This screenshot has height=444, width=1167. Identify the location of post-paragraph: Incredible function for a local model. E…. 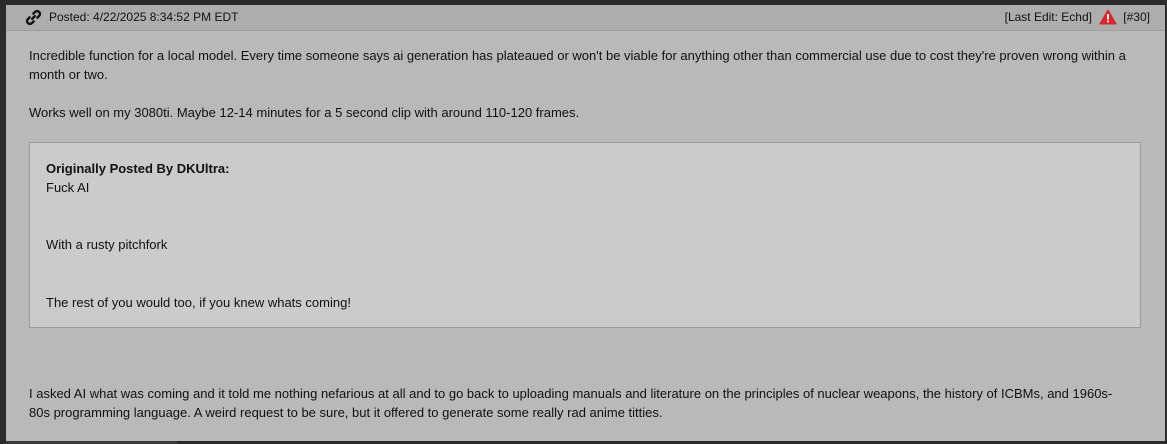
(577, 65).